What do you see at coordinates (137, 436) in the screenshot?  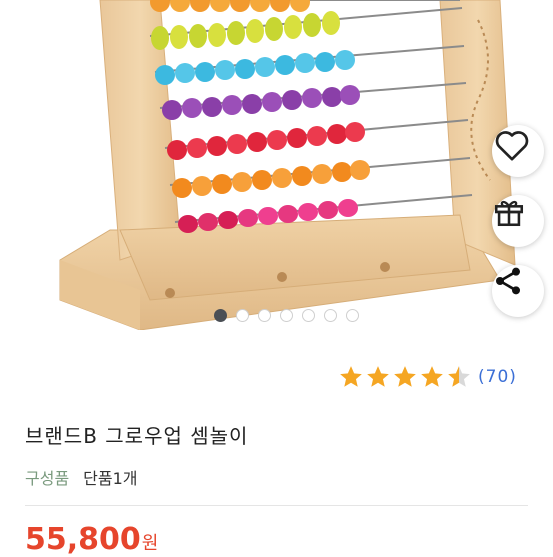 I see `product-title: 브랜드B 그로우업 셈놀이` at bounding box center [137, 436].